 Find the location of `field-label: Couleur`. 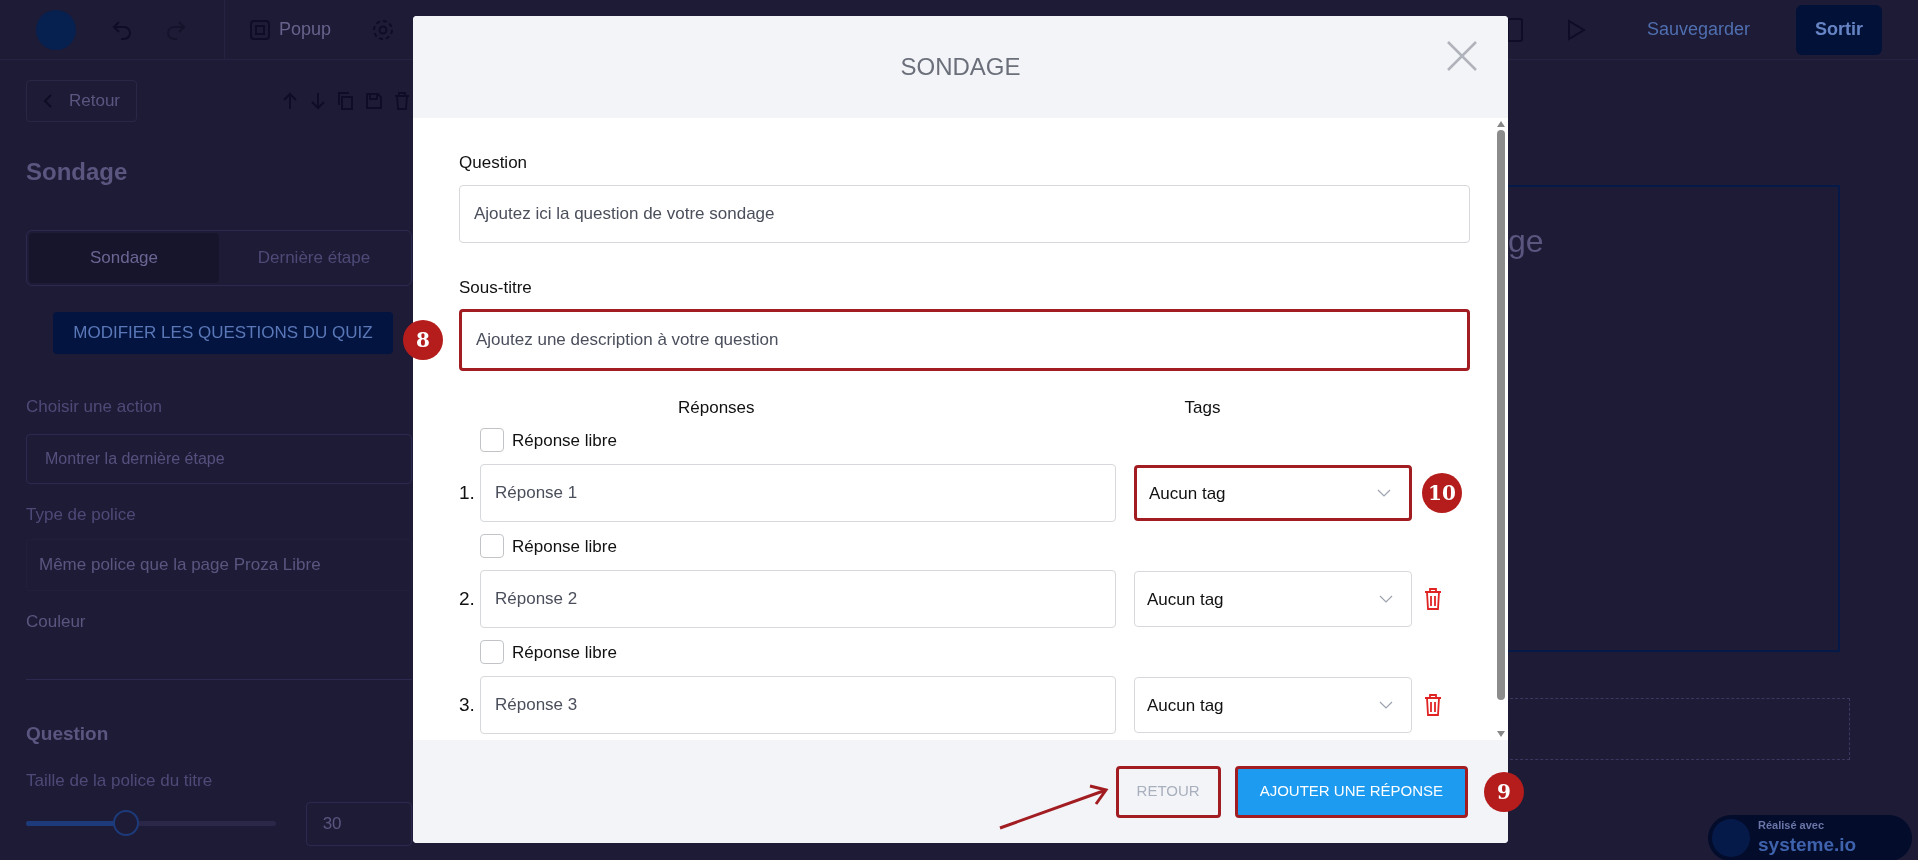

field-label: Couleur is located at coordinates (56, 622).